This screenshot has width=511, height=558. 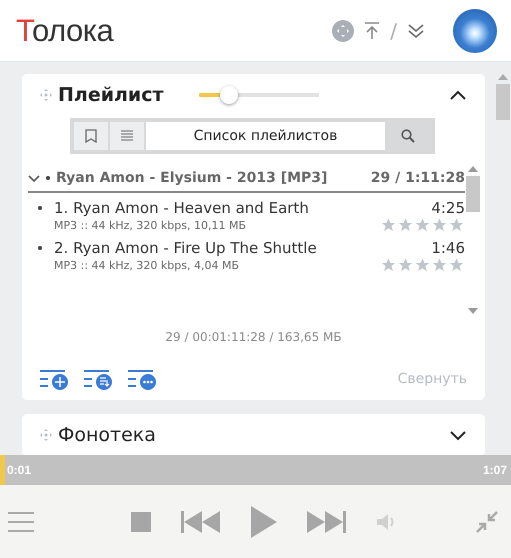 What do you see at coordinates (473, 311) in the screenshot?
I see `scroll-down-icon` at bounding box center [473, 311].